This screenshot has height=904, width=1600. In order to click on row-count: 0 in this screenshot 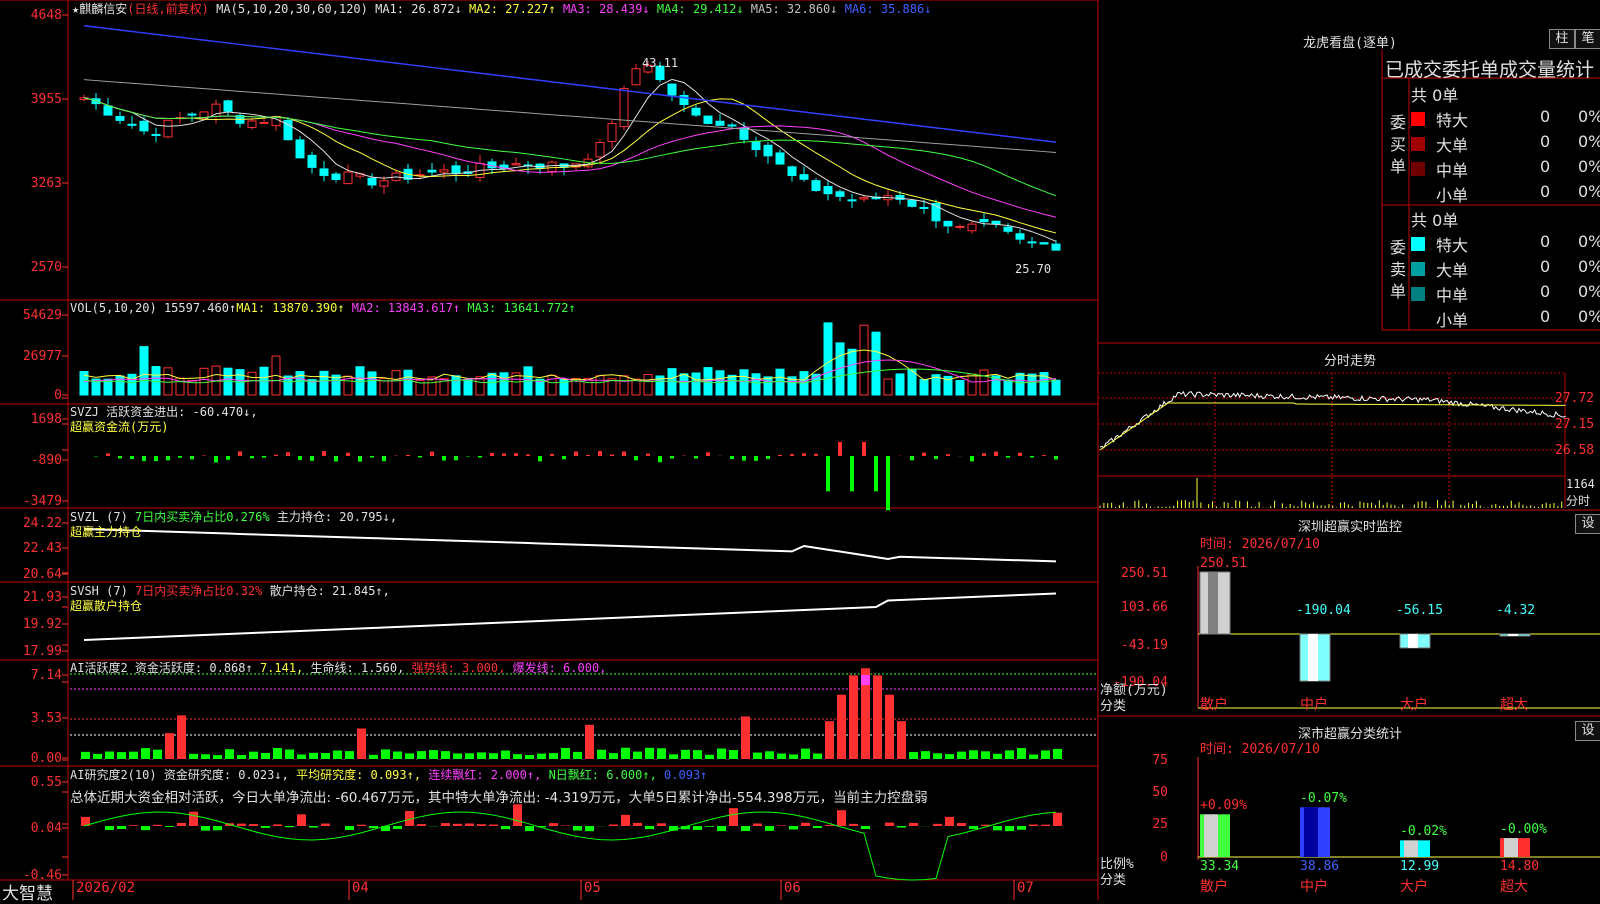, I will do `click(1545, 191)`.